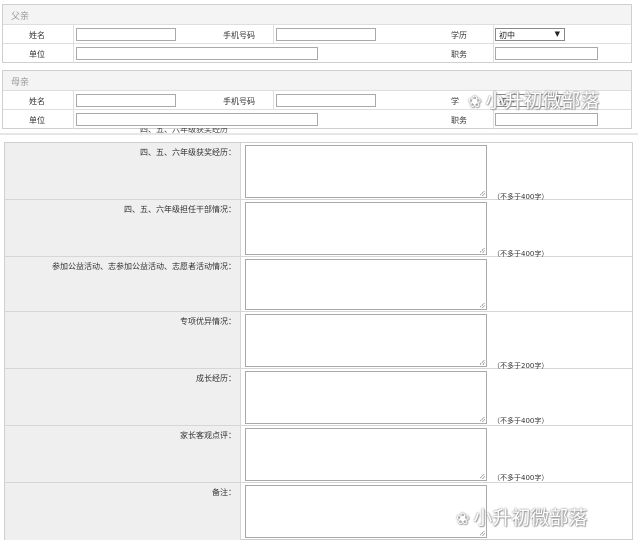 Image resolution: width=638 pixels, height=542 pixels. I want to click on father-name-input, so click(126, 34).